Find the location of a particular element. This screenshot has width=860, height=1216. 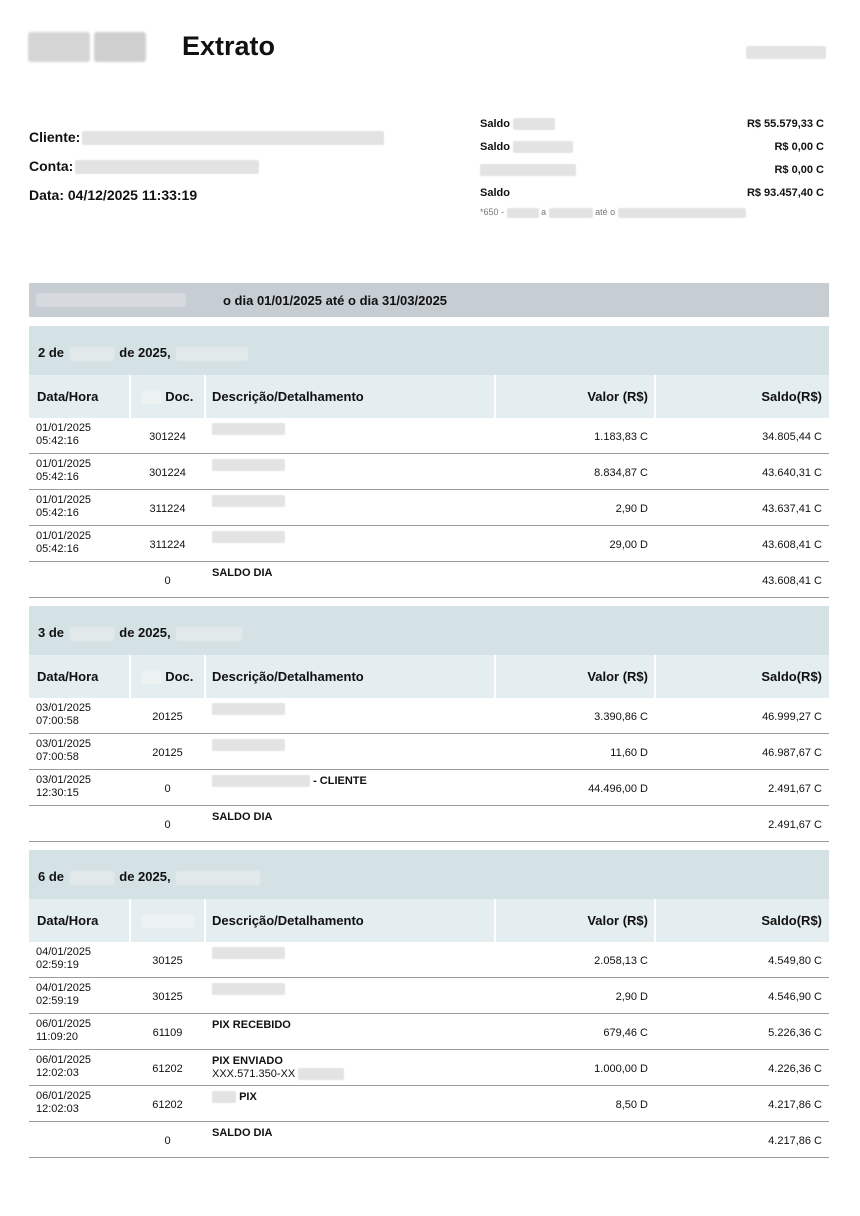

row-balance: 43.608,41 C is located at coordinates (792, 581).